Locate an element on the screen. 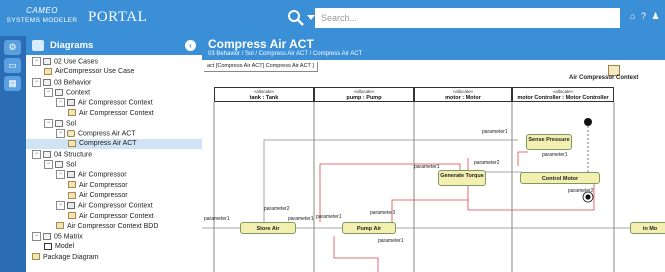 The image size is (665, 272). tree-item-label: Package Diagram is located at coordinates (71, 257).